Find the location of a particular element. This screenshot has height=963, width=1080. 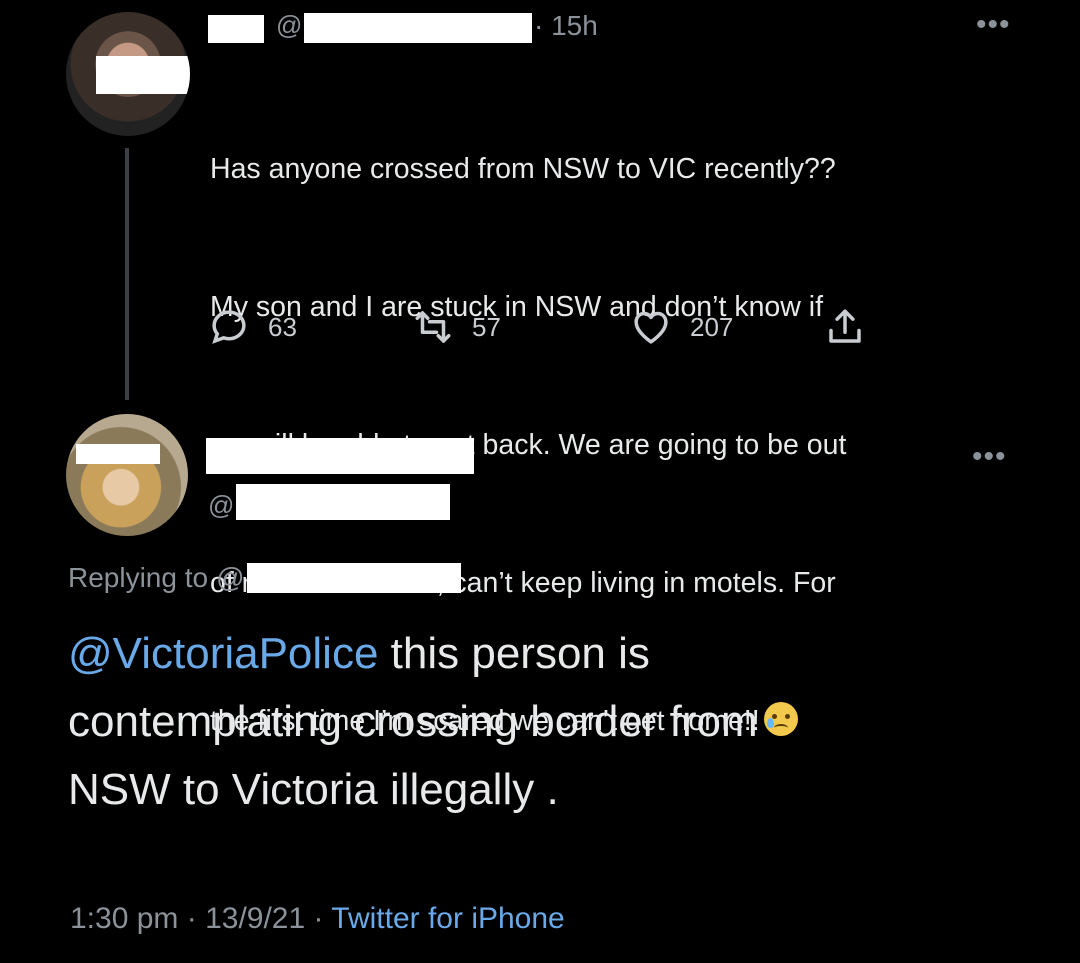

share-icon is located at coordinates (845, 326).